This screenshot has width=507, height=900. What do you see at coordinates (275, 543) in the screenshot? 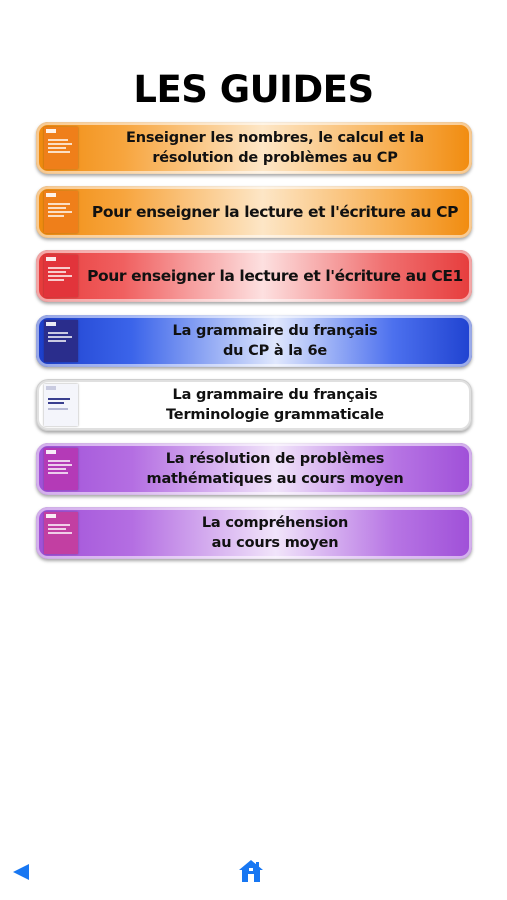
I see `guide-label-line: au cours moyen` at bounding box center [275, 543].